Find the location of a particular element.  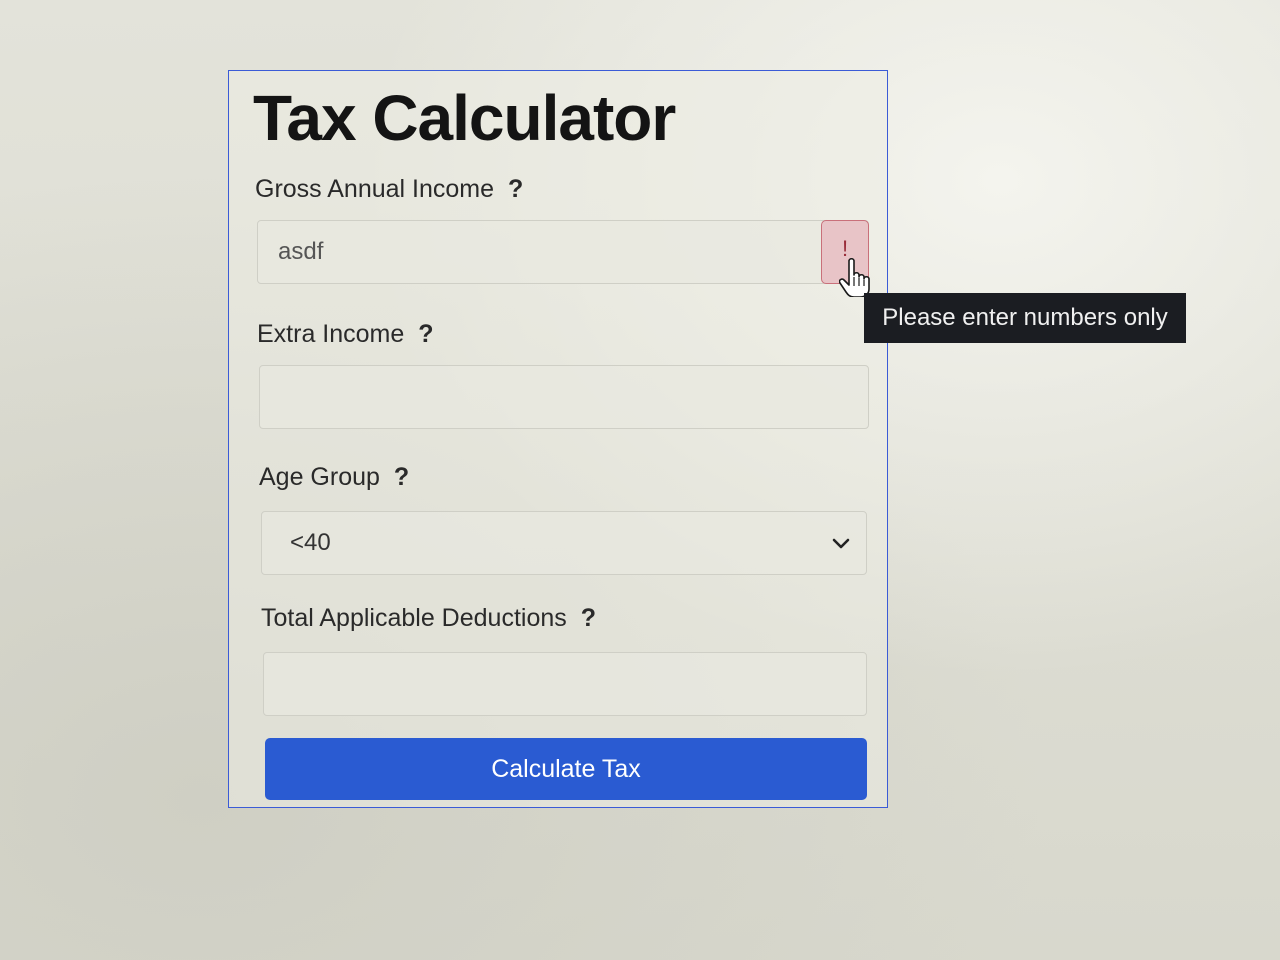

age-group-label: Age Group? is located at coordinates (334, 477).